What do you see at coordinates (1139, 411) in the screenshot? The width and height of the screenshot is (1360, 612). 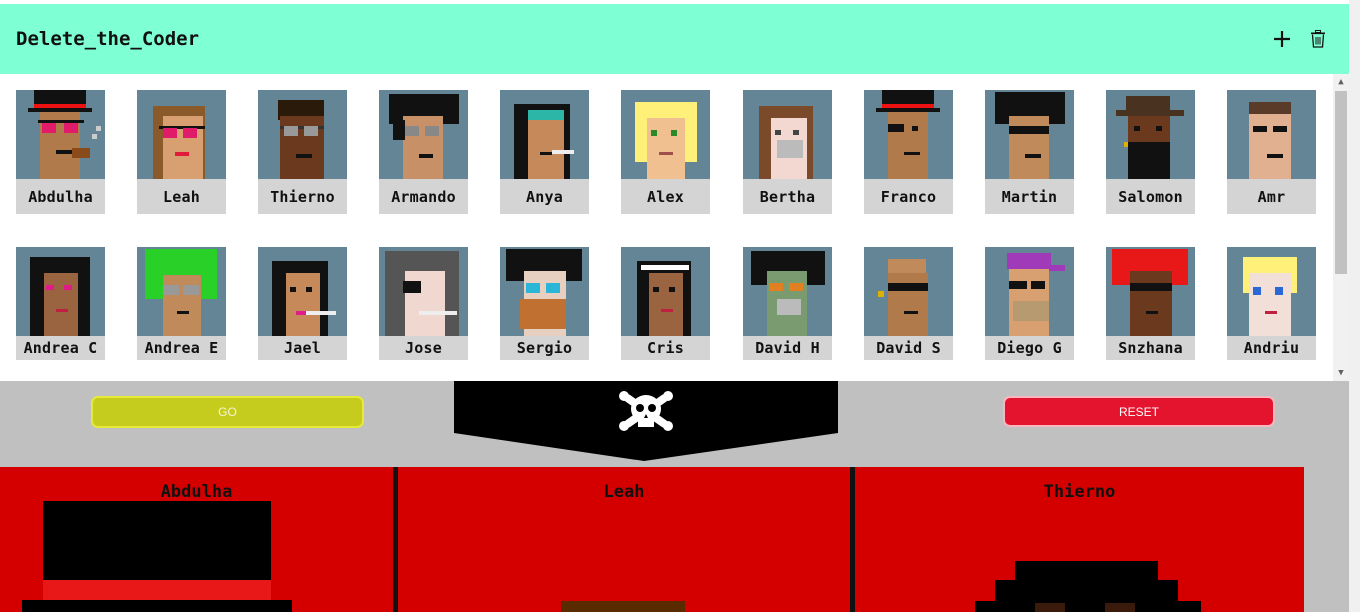 I see `reset-button: RESET` at bounding box center [1139, 411].